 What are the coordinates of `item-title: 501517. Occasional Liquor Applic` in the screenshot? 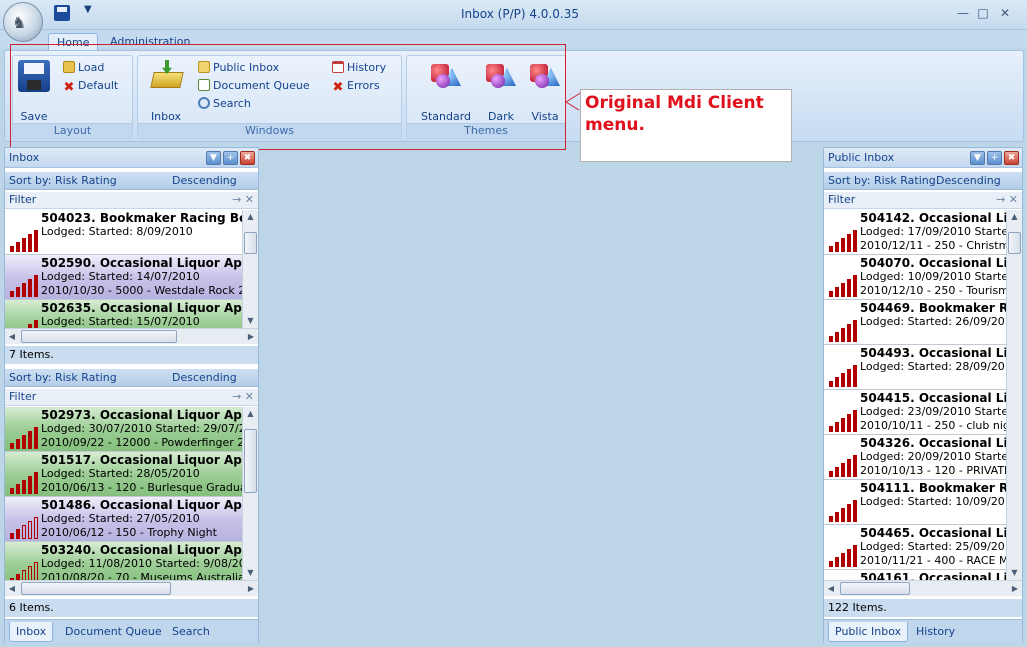 It's located at (141, 460).